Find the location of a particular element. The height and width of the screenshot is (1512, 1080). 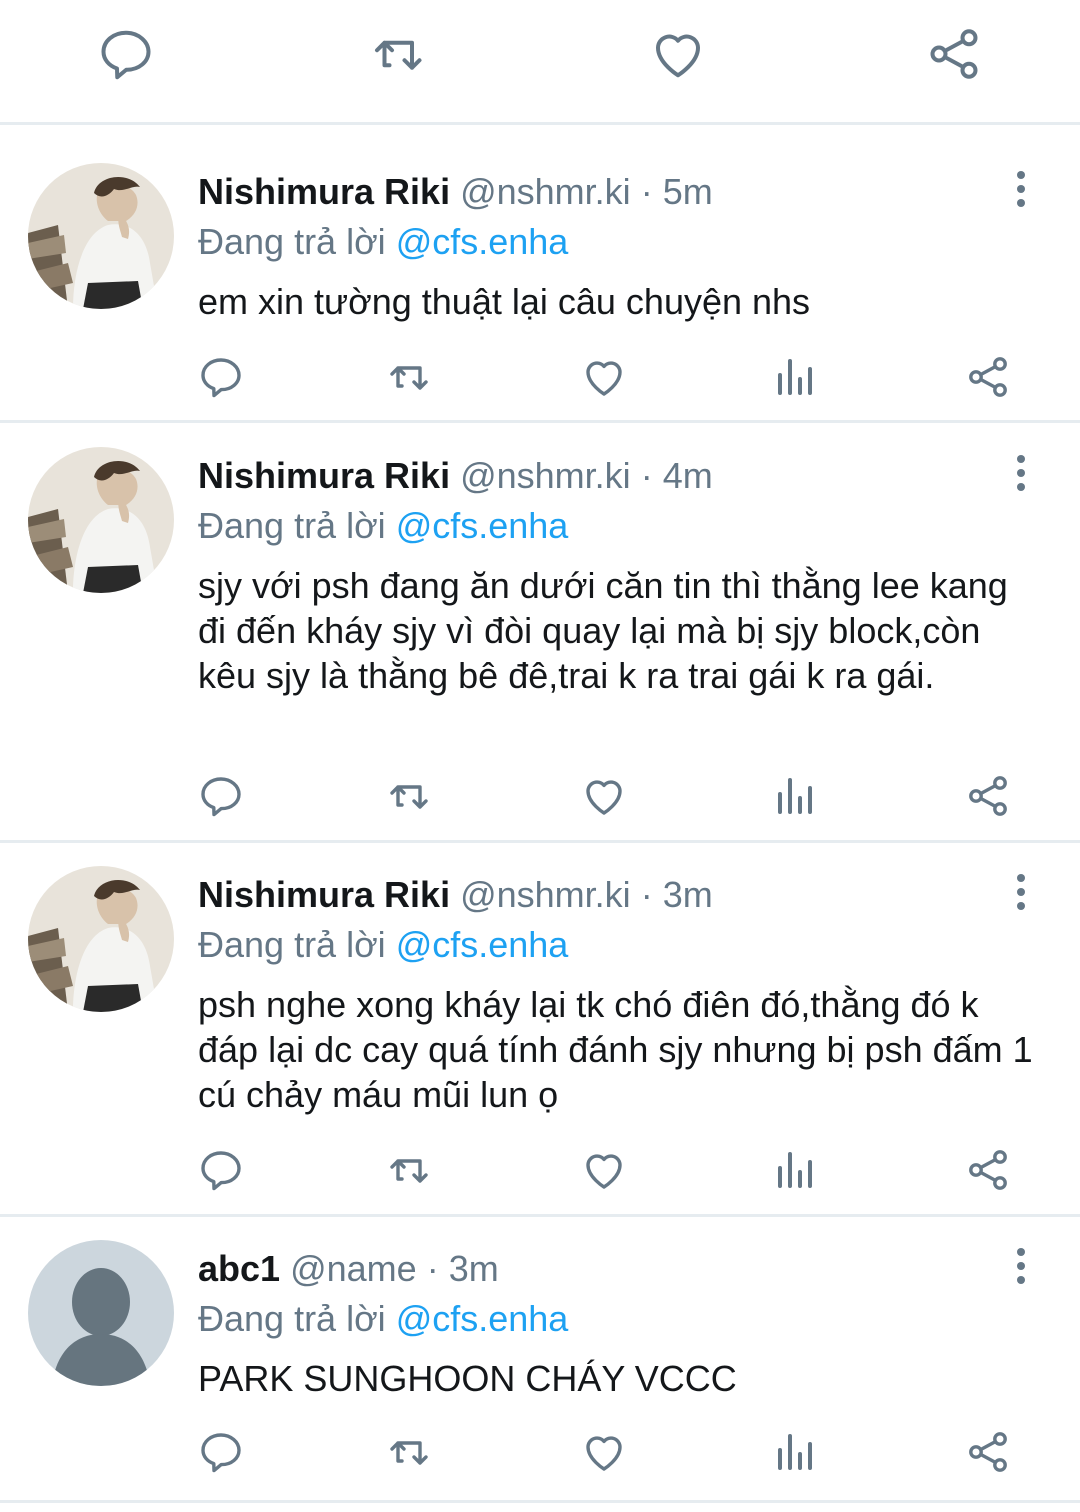

tweet-header: Nishimura Riki @nshmr.ki · 5m is located at coordinates (455, 192).